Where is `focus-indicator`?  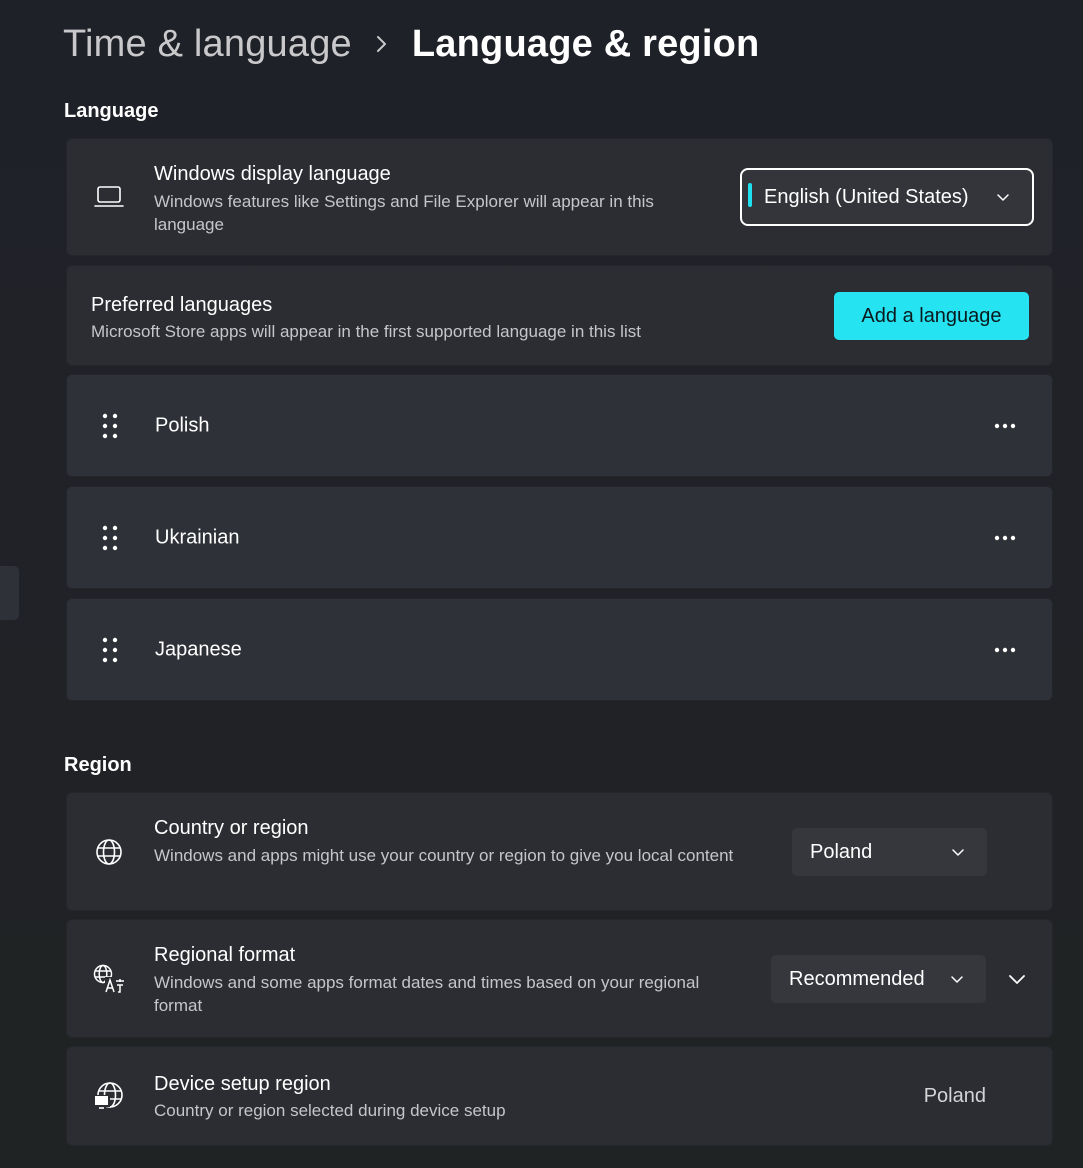
focus-indicator is located at coordinates (750, 195).